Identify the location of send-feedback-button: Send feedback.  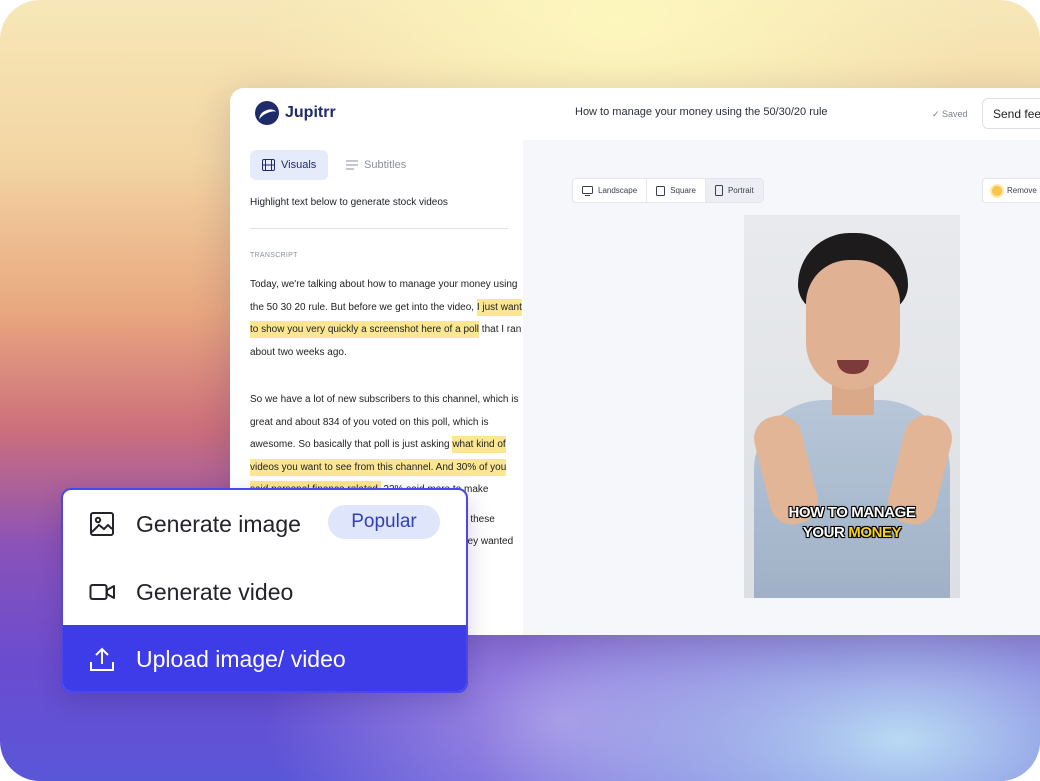
(1011, 113).